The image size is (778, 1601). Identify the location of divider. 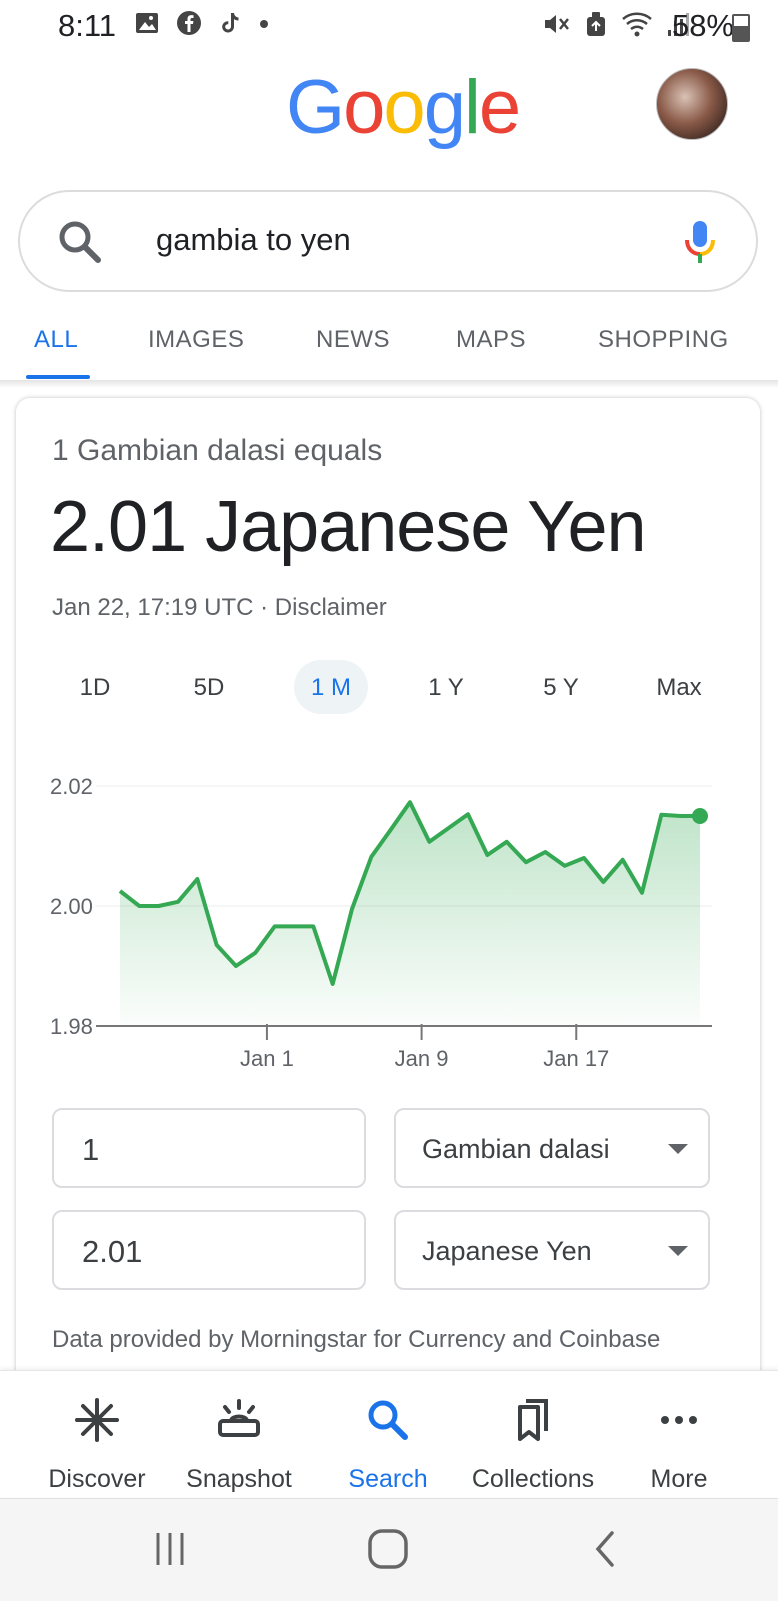
(389, 384).